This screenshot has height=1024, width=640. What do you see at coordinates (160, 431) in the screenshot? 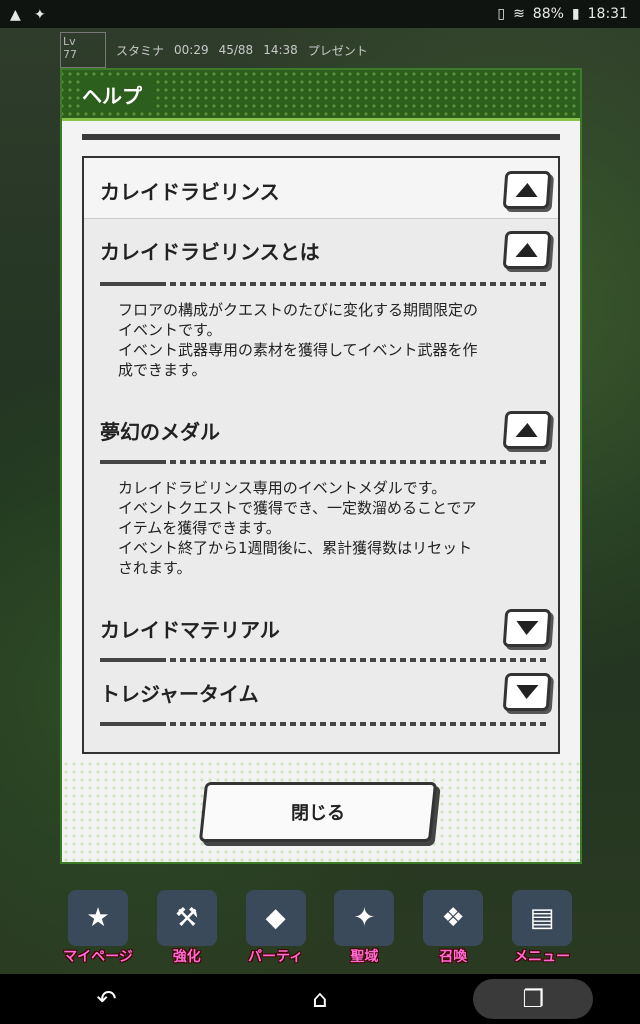
I see `section-title: 夢幻のメダル` at bounding box center [160, 431].